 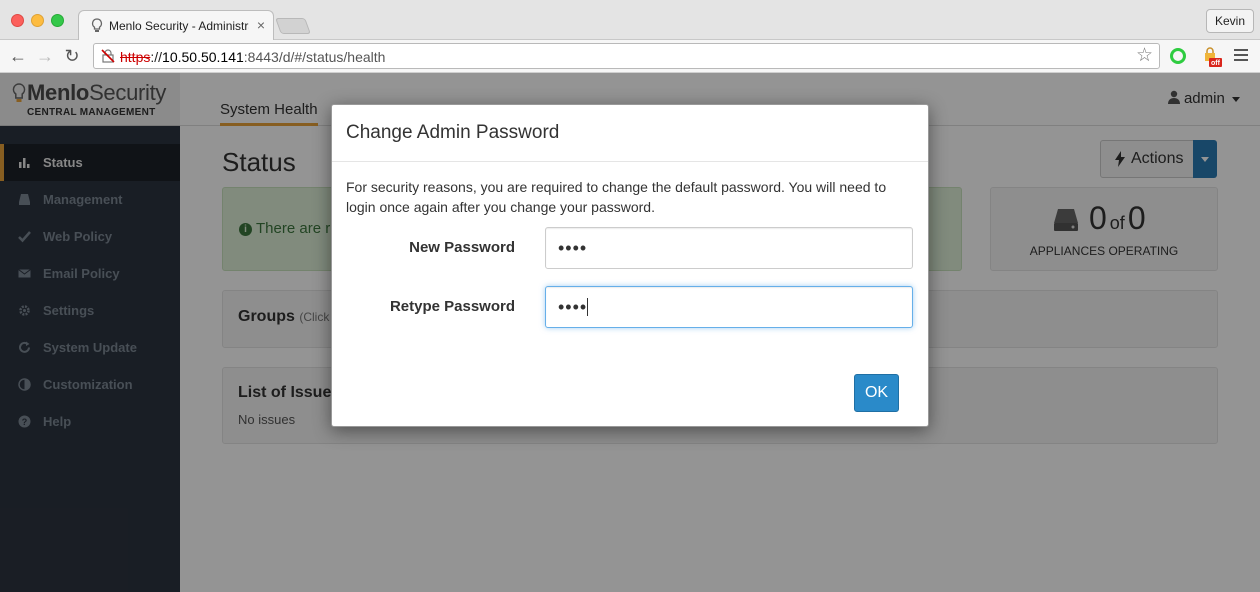 I want to click on browser-tab-active: Menlo Security - Administra ×, so click(x=176, y=25).